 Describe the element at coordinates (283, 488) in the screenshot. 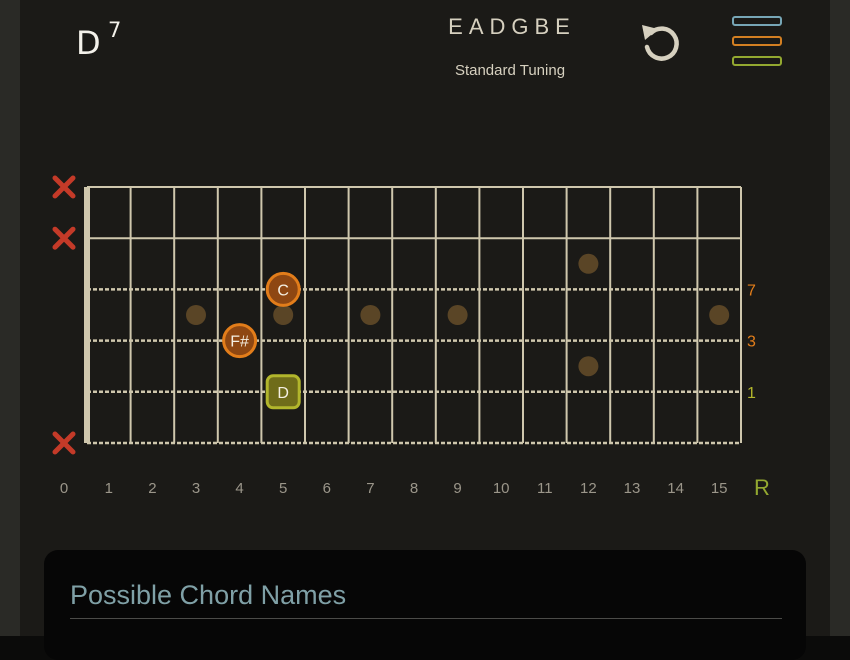

I see `fret-number: 5` at that location.